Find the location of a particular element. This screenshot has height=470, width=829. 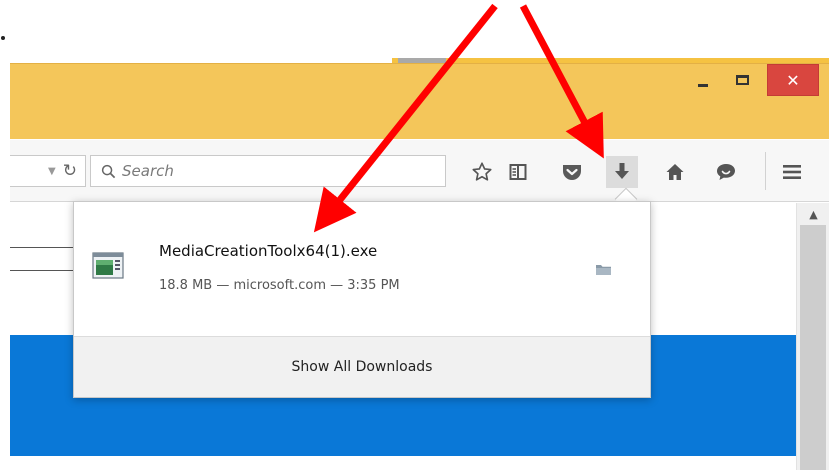

open-containing-folder-button is located at coordinates (603, 269).